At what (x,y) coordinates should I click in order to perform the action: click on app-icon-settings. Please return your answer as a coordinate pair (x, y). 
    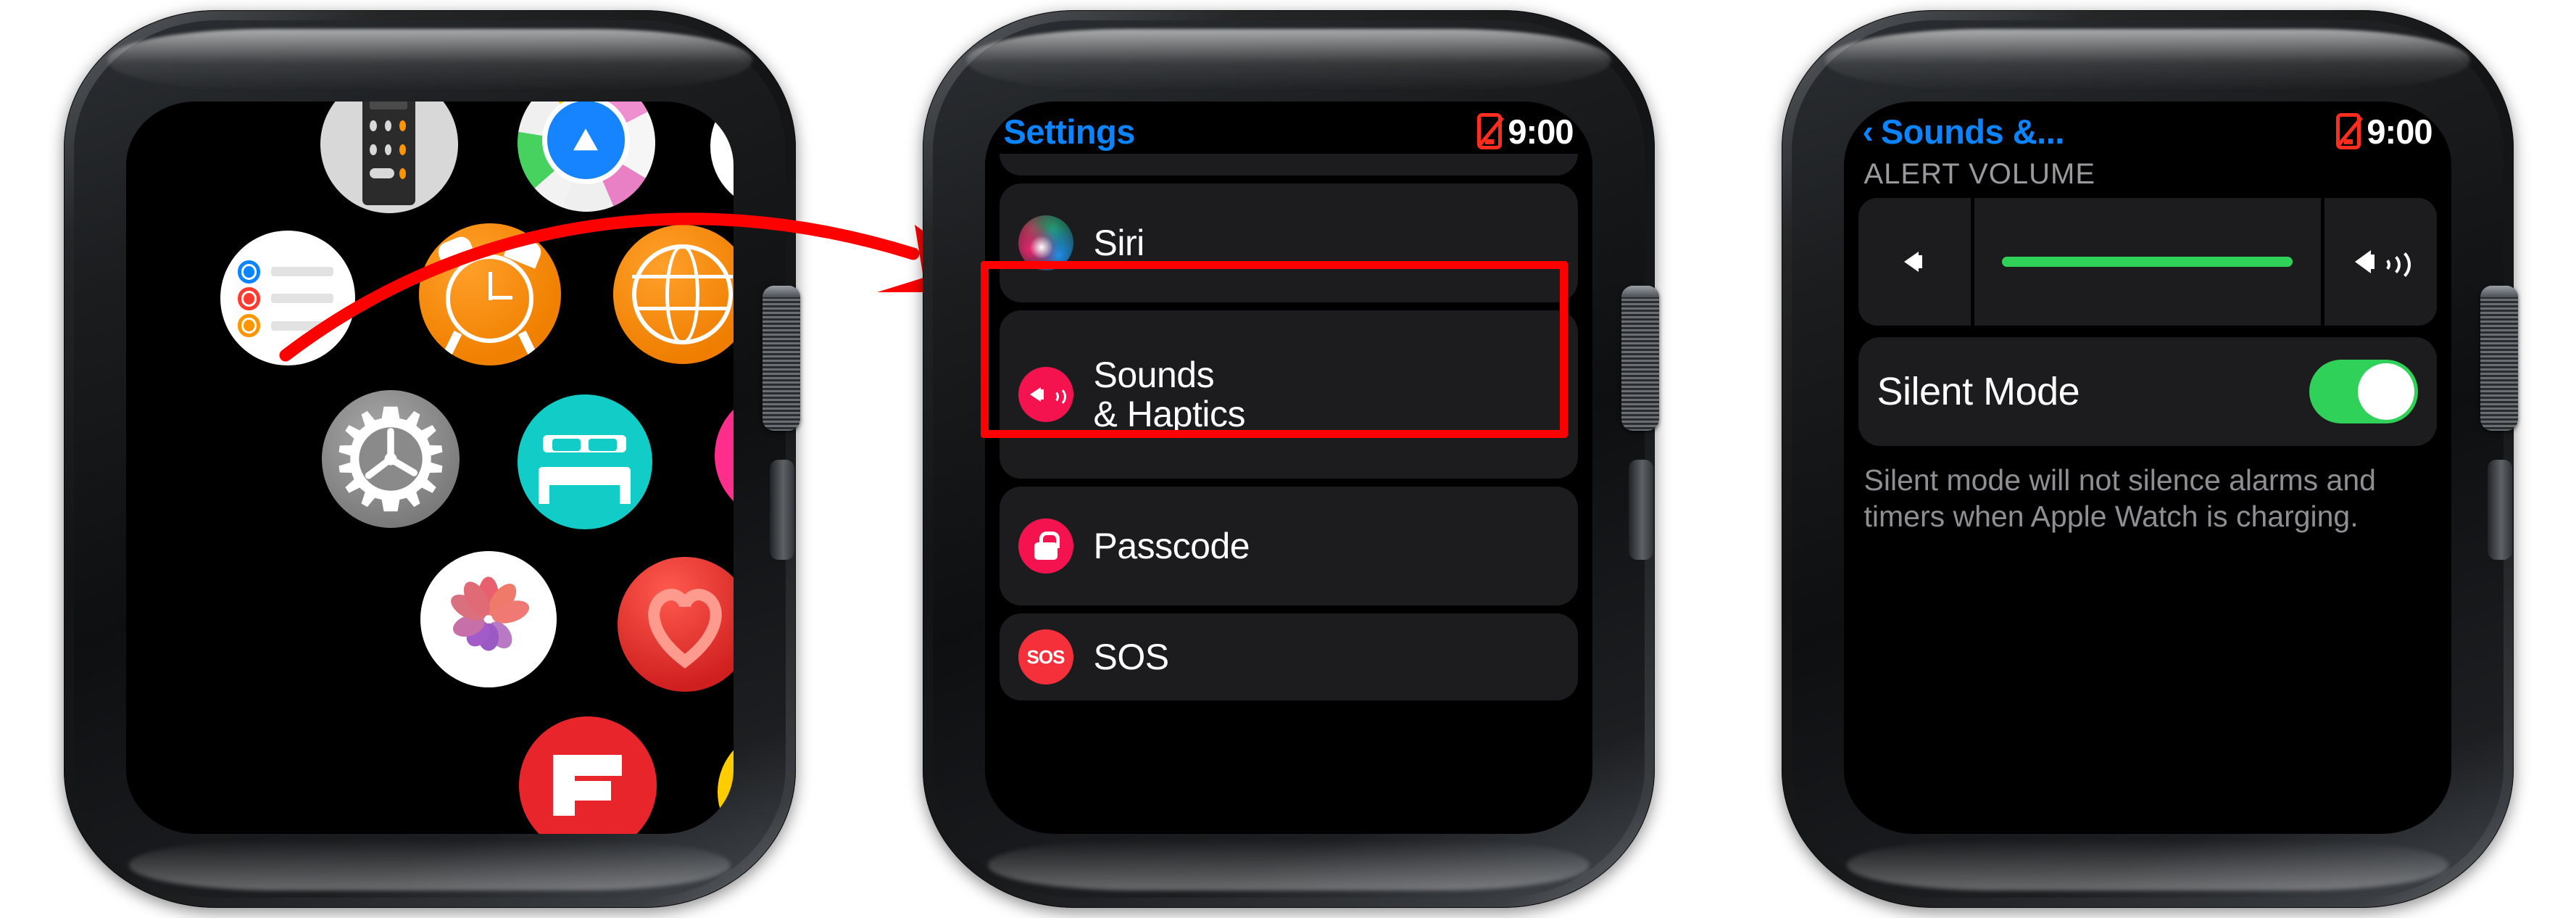
    Looking at the image, I should click on (390, 459).